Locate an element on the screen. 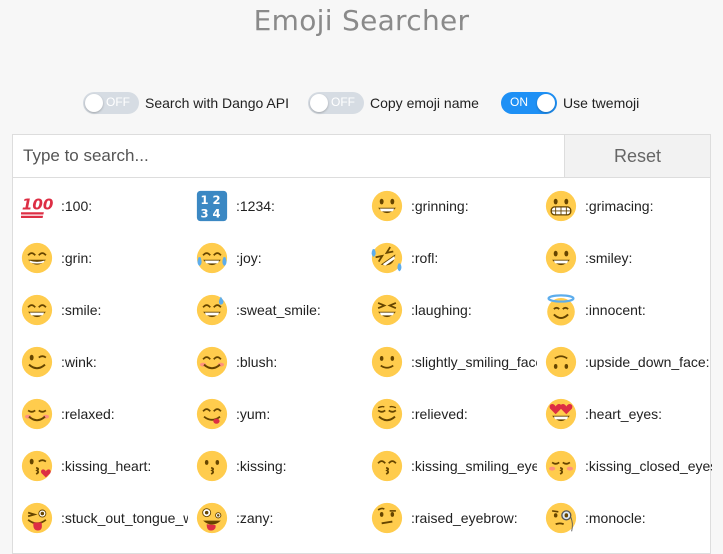  zany-face-icon is located at coordinates (212, 518).